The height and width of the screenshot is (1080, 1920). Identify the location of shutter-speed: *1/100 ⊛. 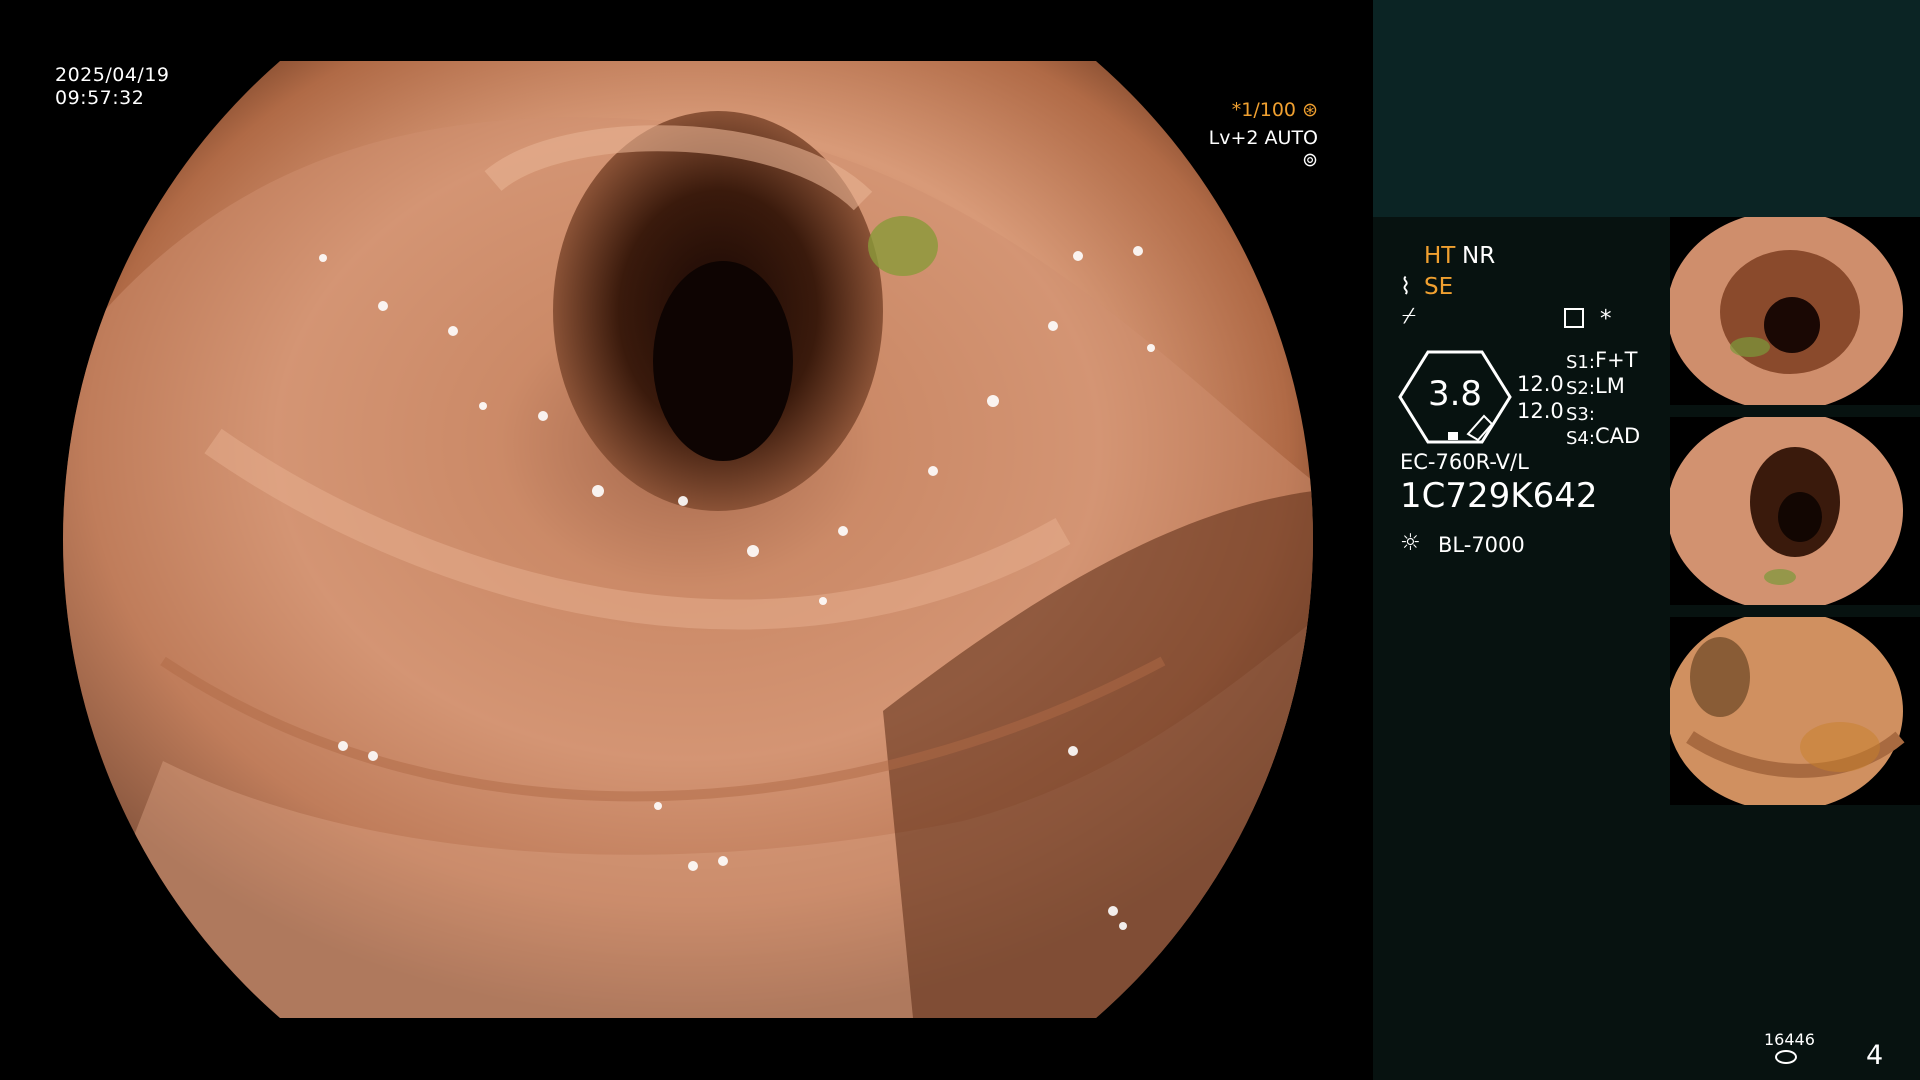
(1256, 110).